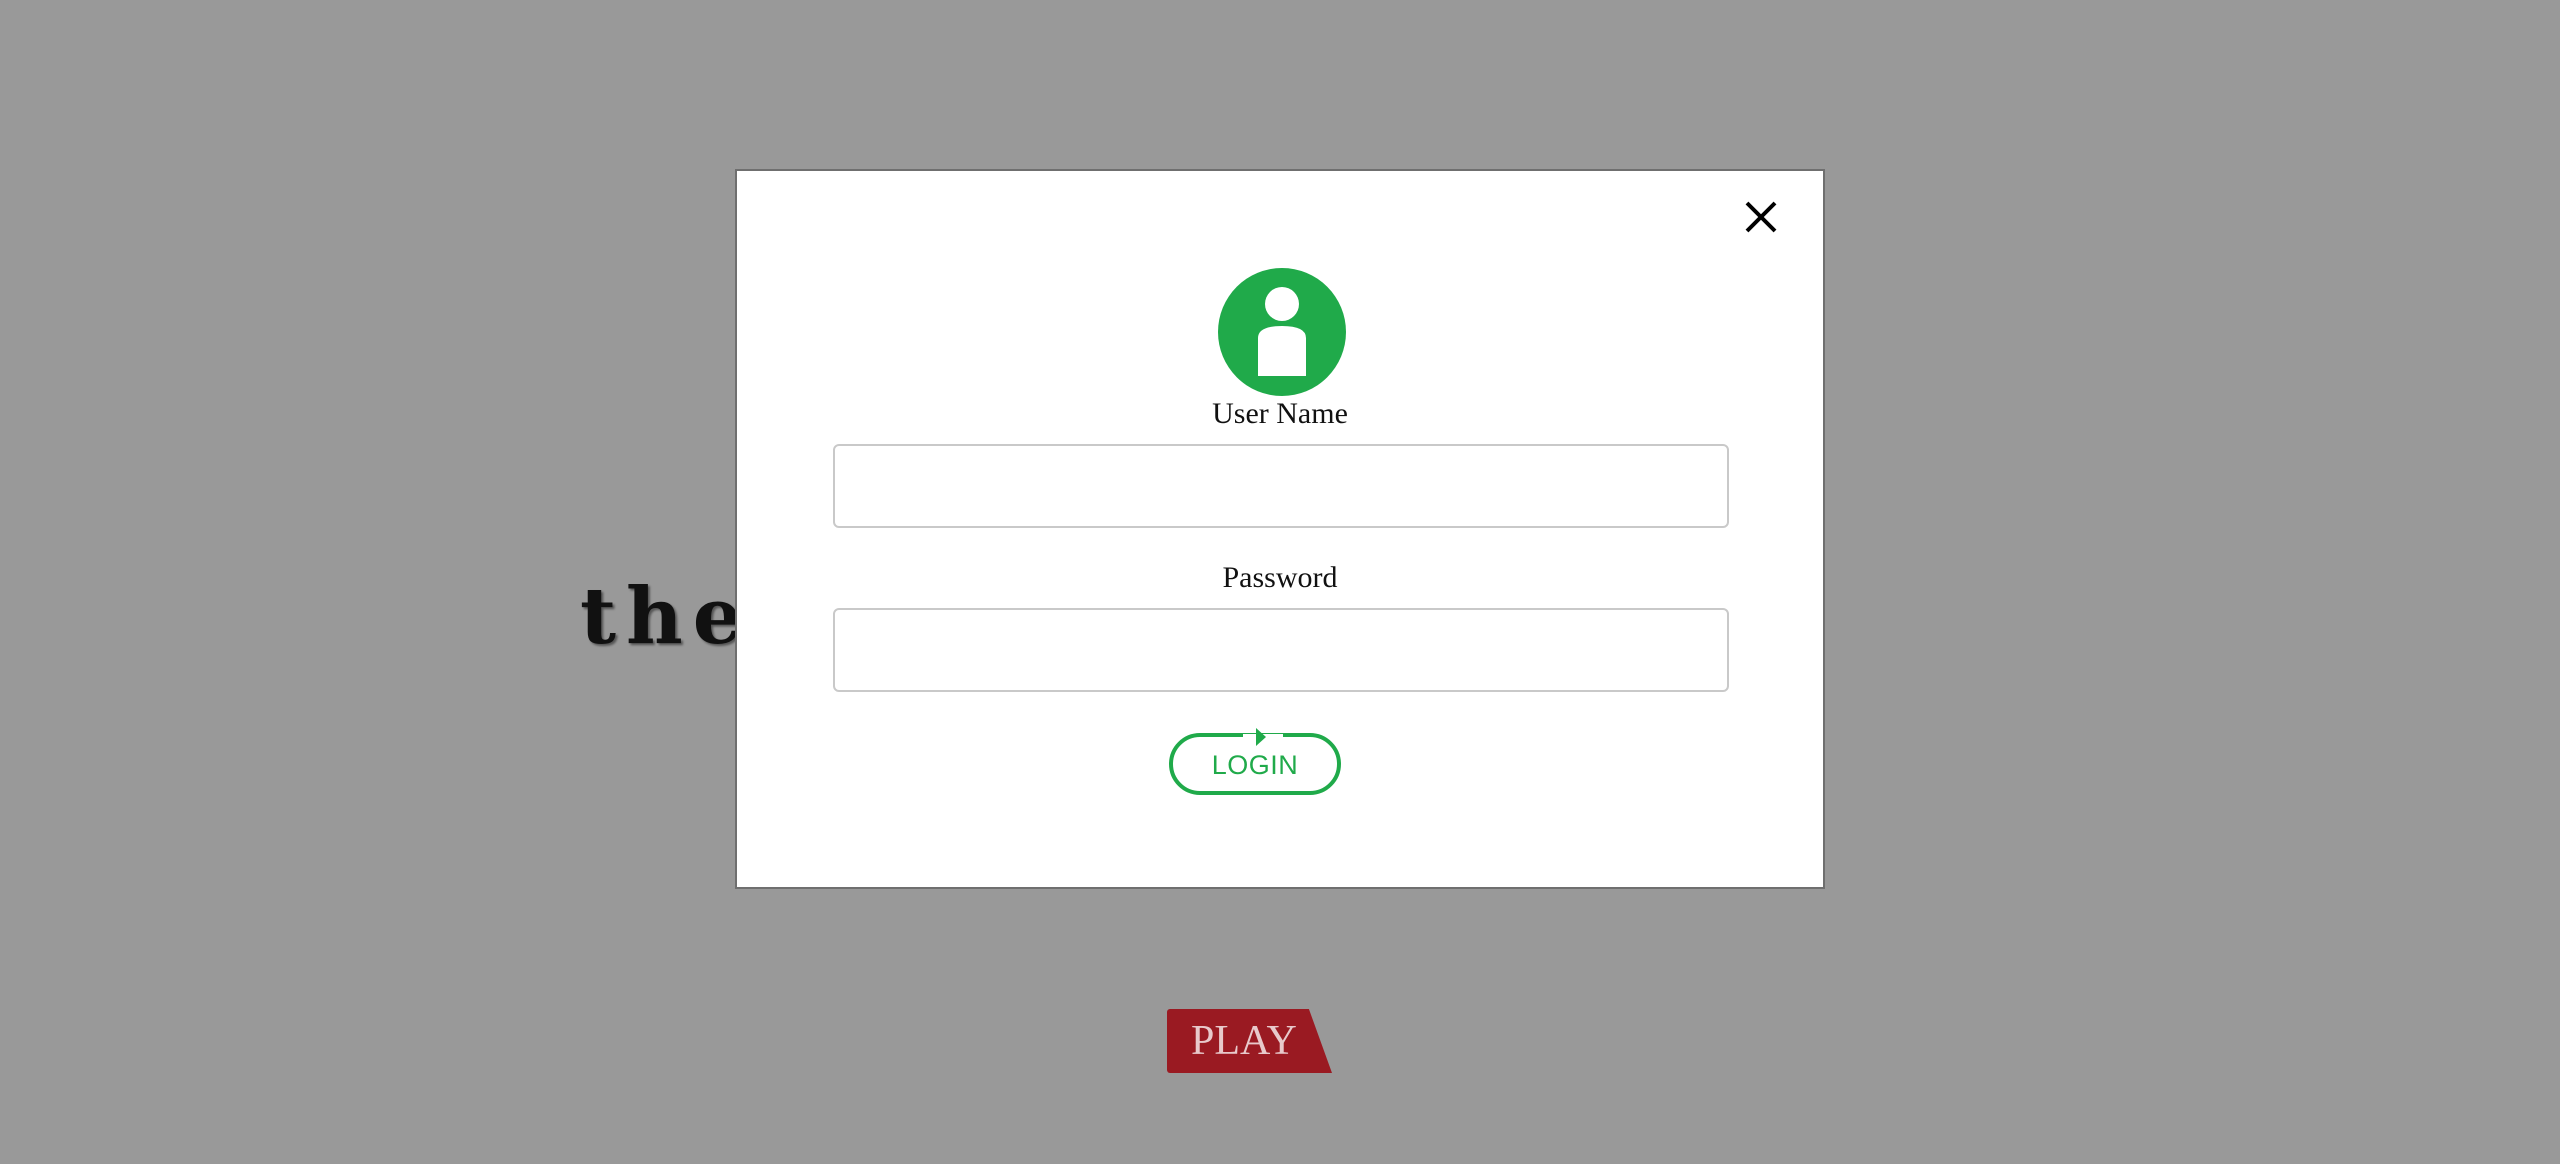 The width and height of the screenshot is (2560, 1164). I want to click on play-button: PLAY, so click(1249, 1041).